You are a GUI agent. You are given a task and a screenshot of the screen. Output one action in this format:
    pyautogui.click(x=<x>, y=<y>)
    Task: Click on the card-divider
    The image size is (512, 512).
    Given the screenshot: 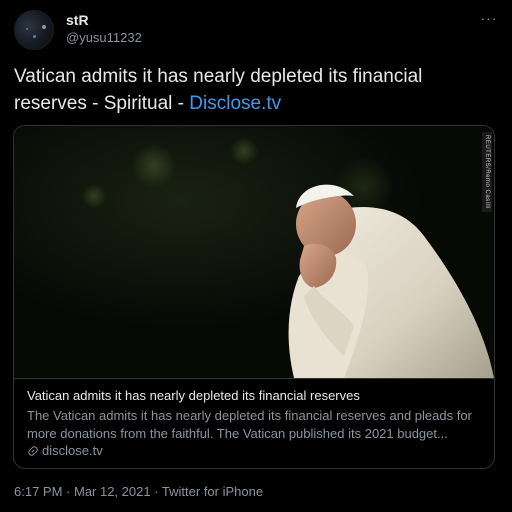 What is the action you would take?
    pyautogui.click(x=254, y=378)
    